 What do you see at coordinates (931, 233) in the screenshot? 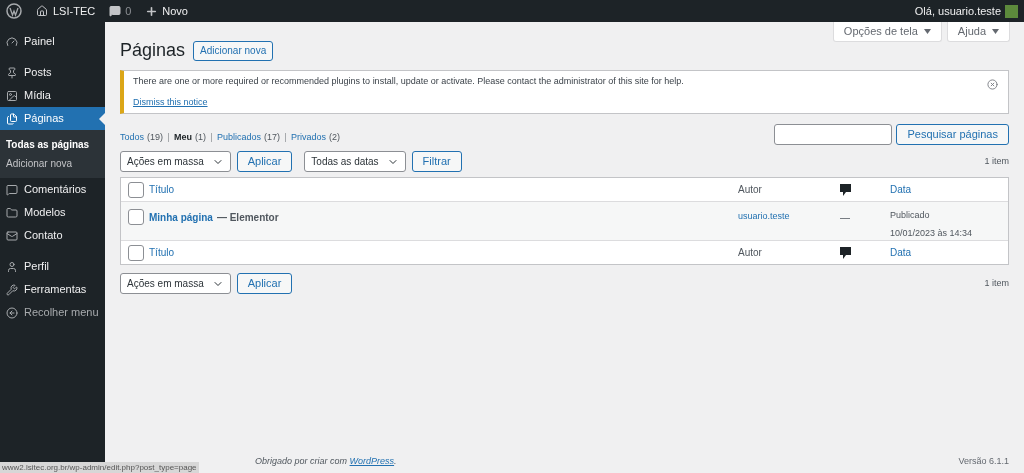
I see `date-text: 10/01/2023 às 14:34` at bounding box center [931, 233].